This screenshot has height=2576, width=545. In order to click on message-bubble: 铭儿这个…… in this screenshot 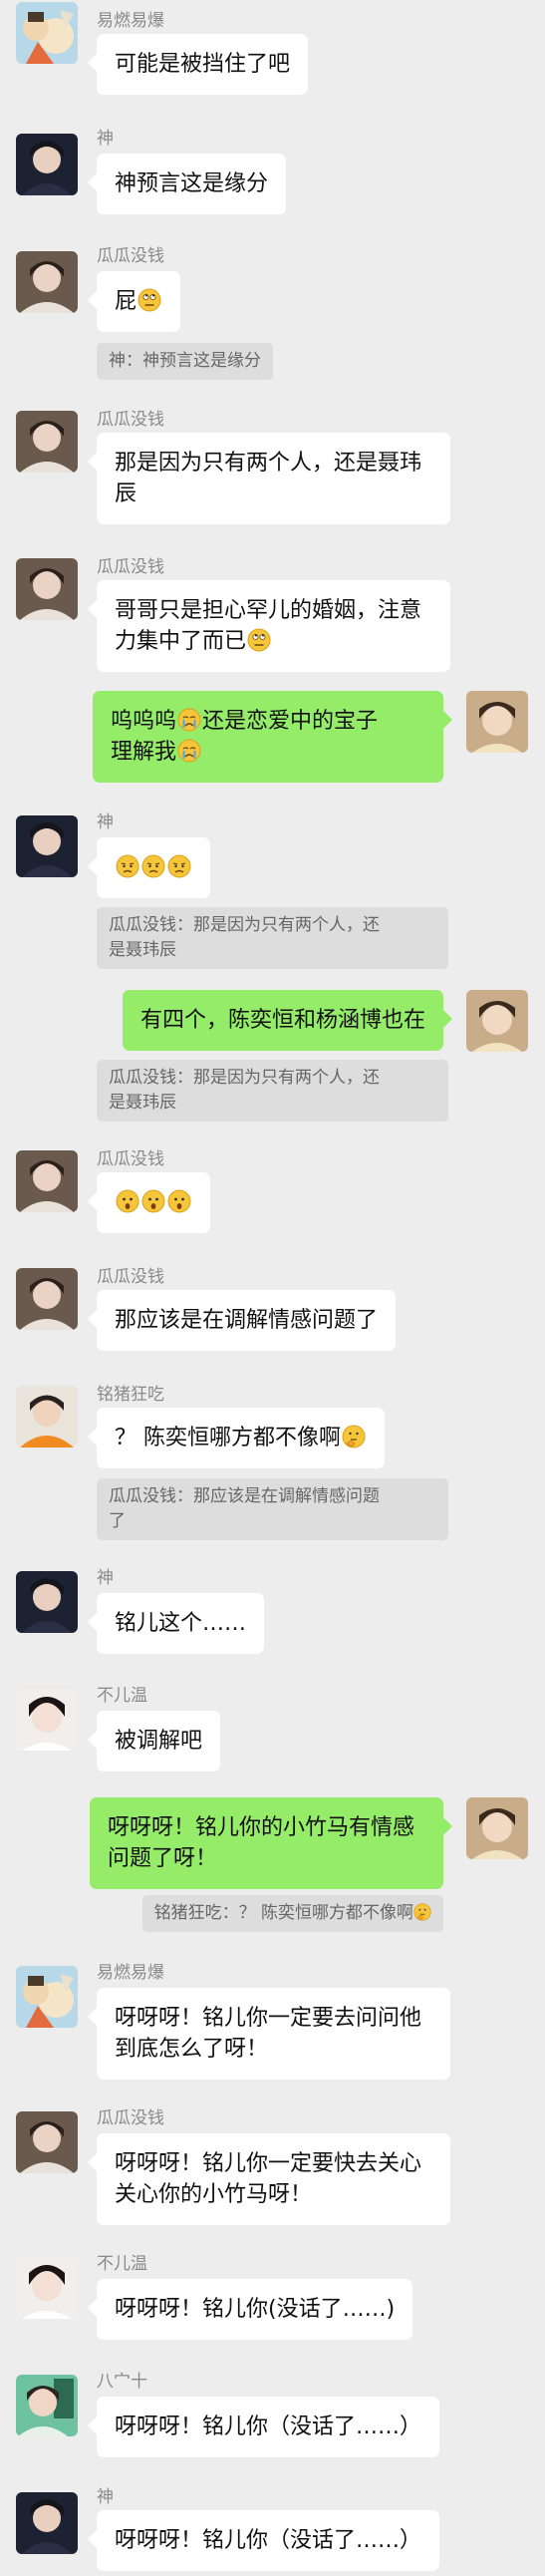, I will do `click(176, 1623)`.